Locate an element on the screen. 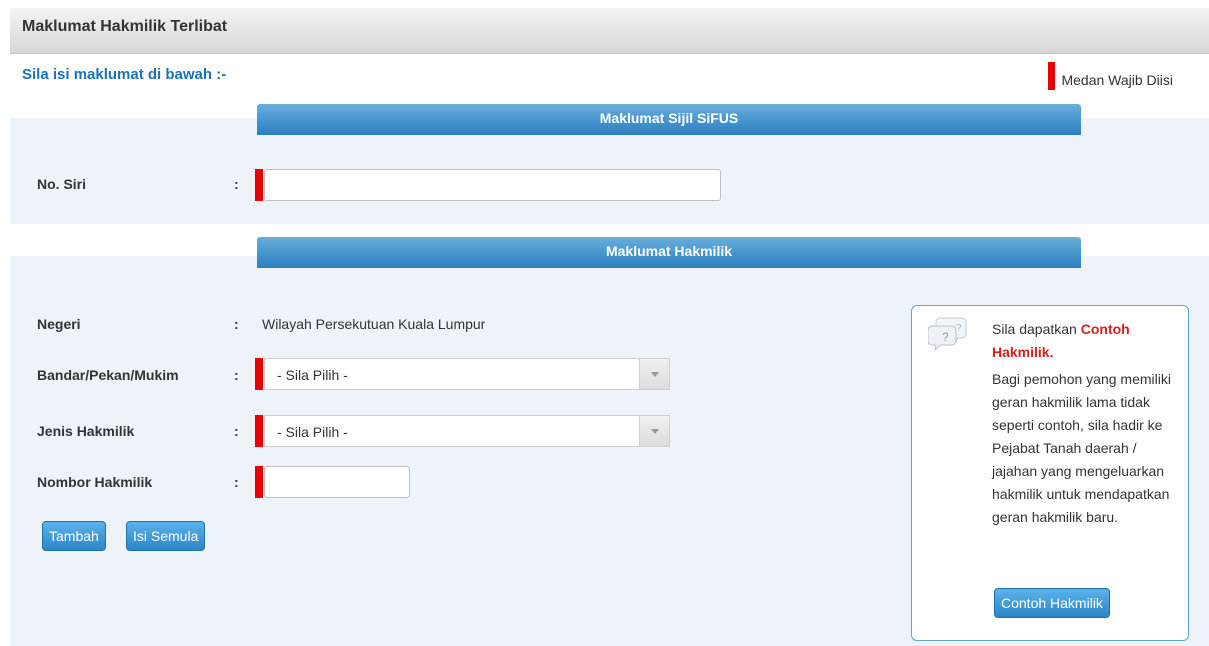 This screenshot has width=1209, height=646. page-title: Maklumat Hakmilik Terlibat is located at coordinates (125, 26).